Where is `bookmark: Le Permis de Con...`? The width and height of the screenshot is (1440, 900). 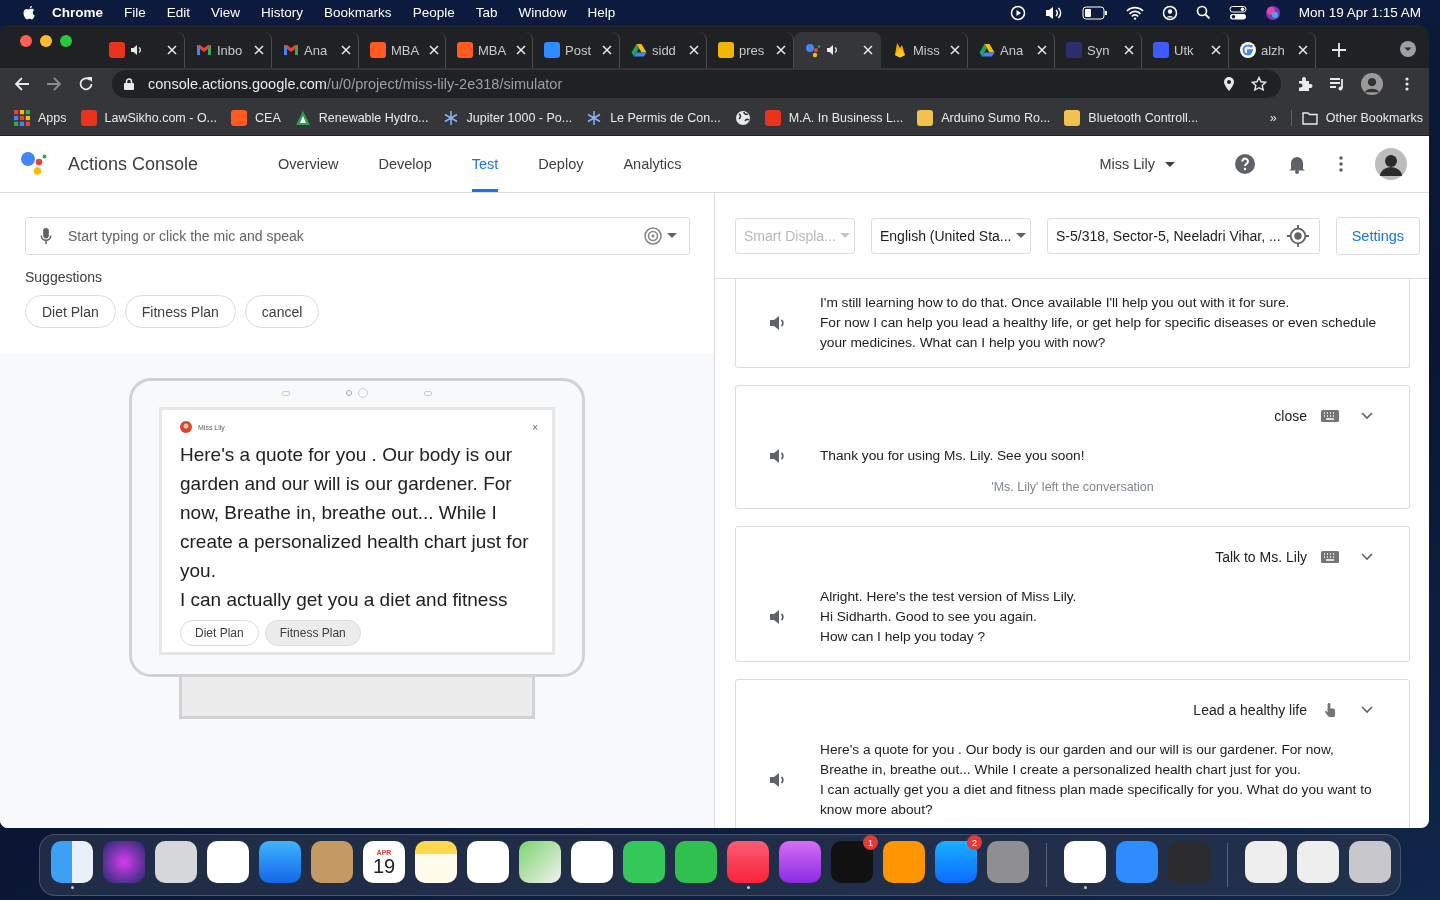 bookmark: Le Permis de Con... is located at coordinates (653, 117).